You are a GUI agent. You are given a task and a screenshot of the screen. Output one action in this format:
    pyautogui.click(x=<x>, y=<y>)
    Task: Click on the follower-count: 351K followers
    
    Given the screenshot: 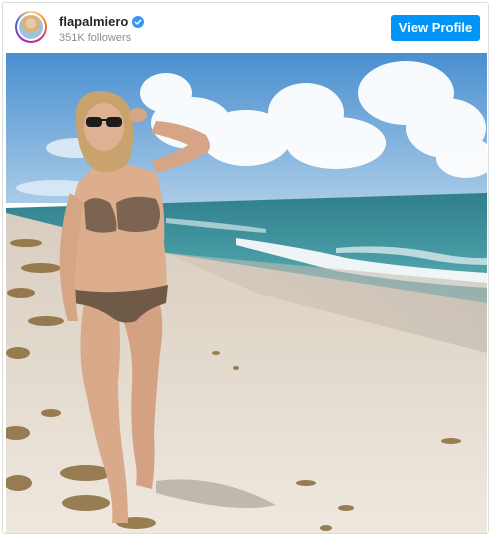 What is the action you would take?
    pyautogui.click(x=95, y=38)
    